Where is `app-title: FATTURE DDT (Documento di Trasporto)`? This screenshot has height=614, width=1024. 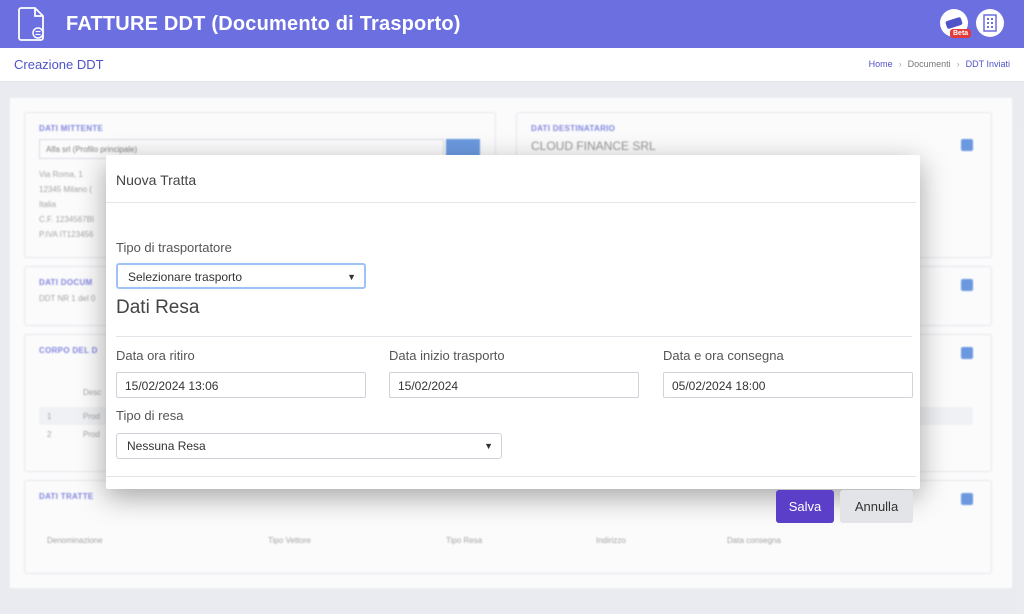
app-title: FATTURE DDT (Documento di Trasporto) is located at coordinates (263, 23).